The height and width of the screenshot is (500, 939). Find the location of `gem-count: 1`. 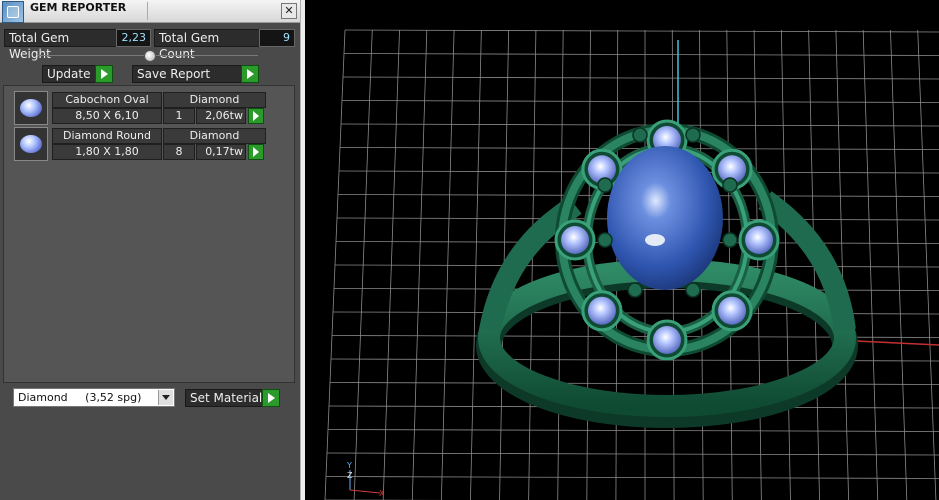

gem-count: 1 is located at coordinates (179, 116).